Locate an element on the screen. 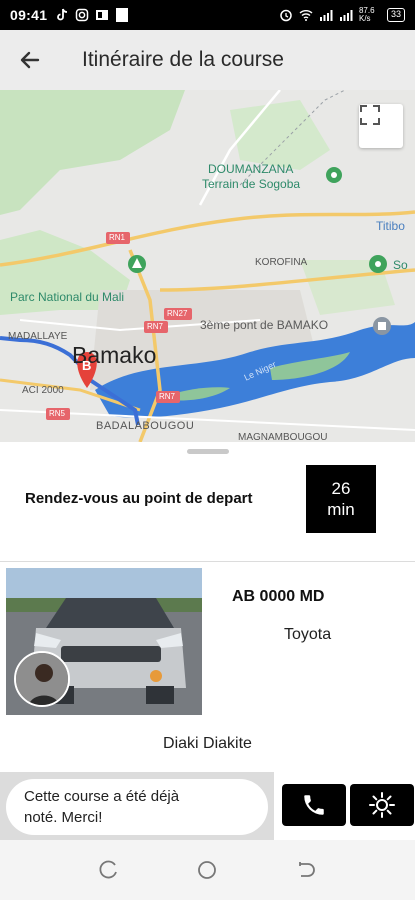  wifi-icon is located at coordinates (306, 15).